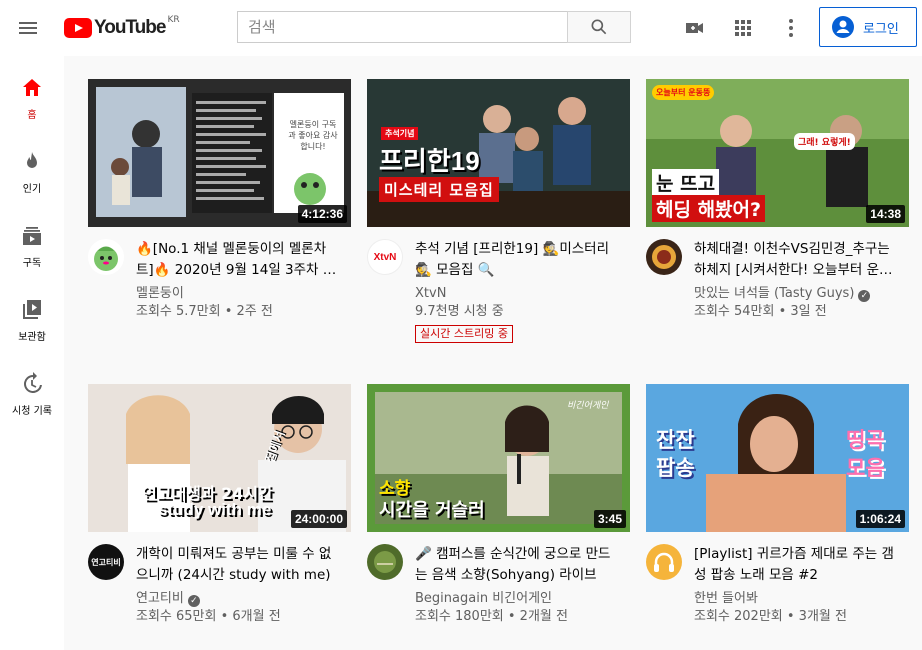 Image resolution: width=922 pixels, height=650 pixels. Describe the element at coordinates (865, 454) in the screenshot. I see `thumbnail-subline: 띵곡 모음` at that location.